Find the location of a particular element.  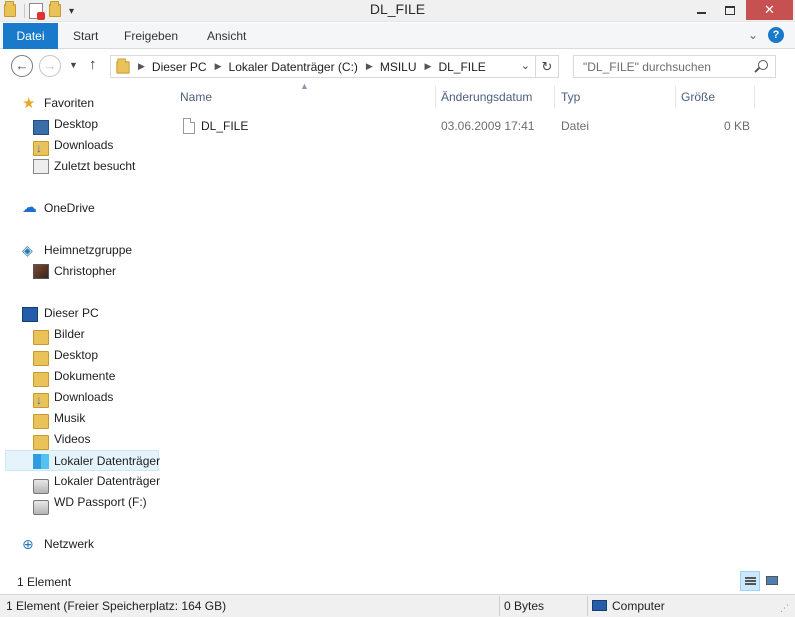

sidebar-item-label: Lokaler Datenträger is located at coordinates (107, 461).